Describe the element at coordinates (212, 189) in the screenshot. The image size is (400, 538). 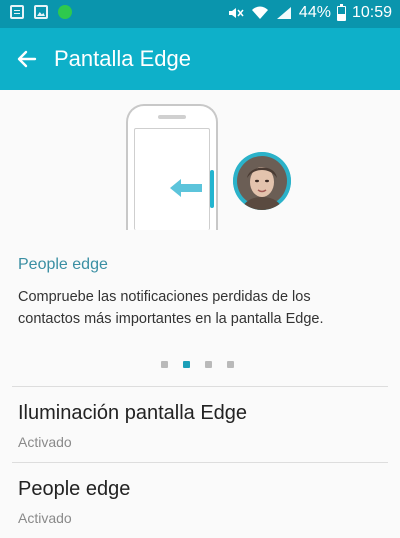
I see `edge-handle` at that location.